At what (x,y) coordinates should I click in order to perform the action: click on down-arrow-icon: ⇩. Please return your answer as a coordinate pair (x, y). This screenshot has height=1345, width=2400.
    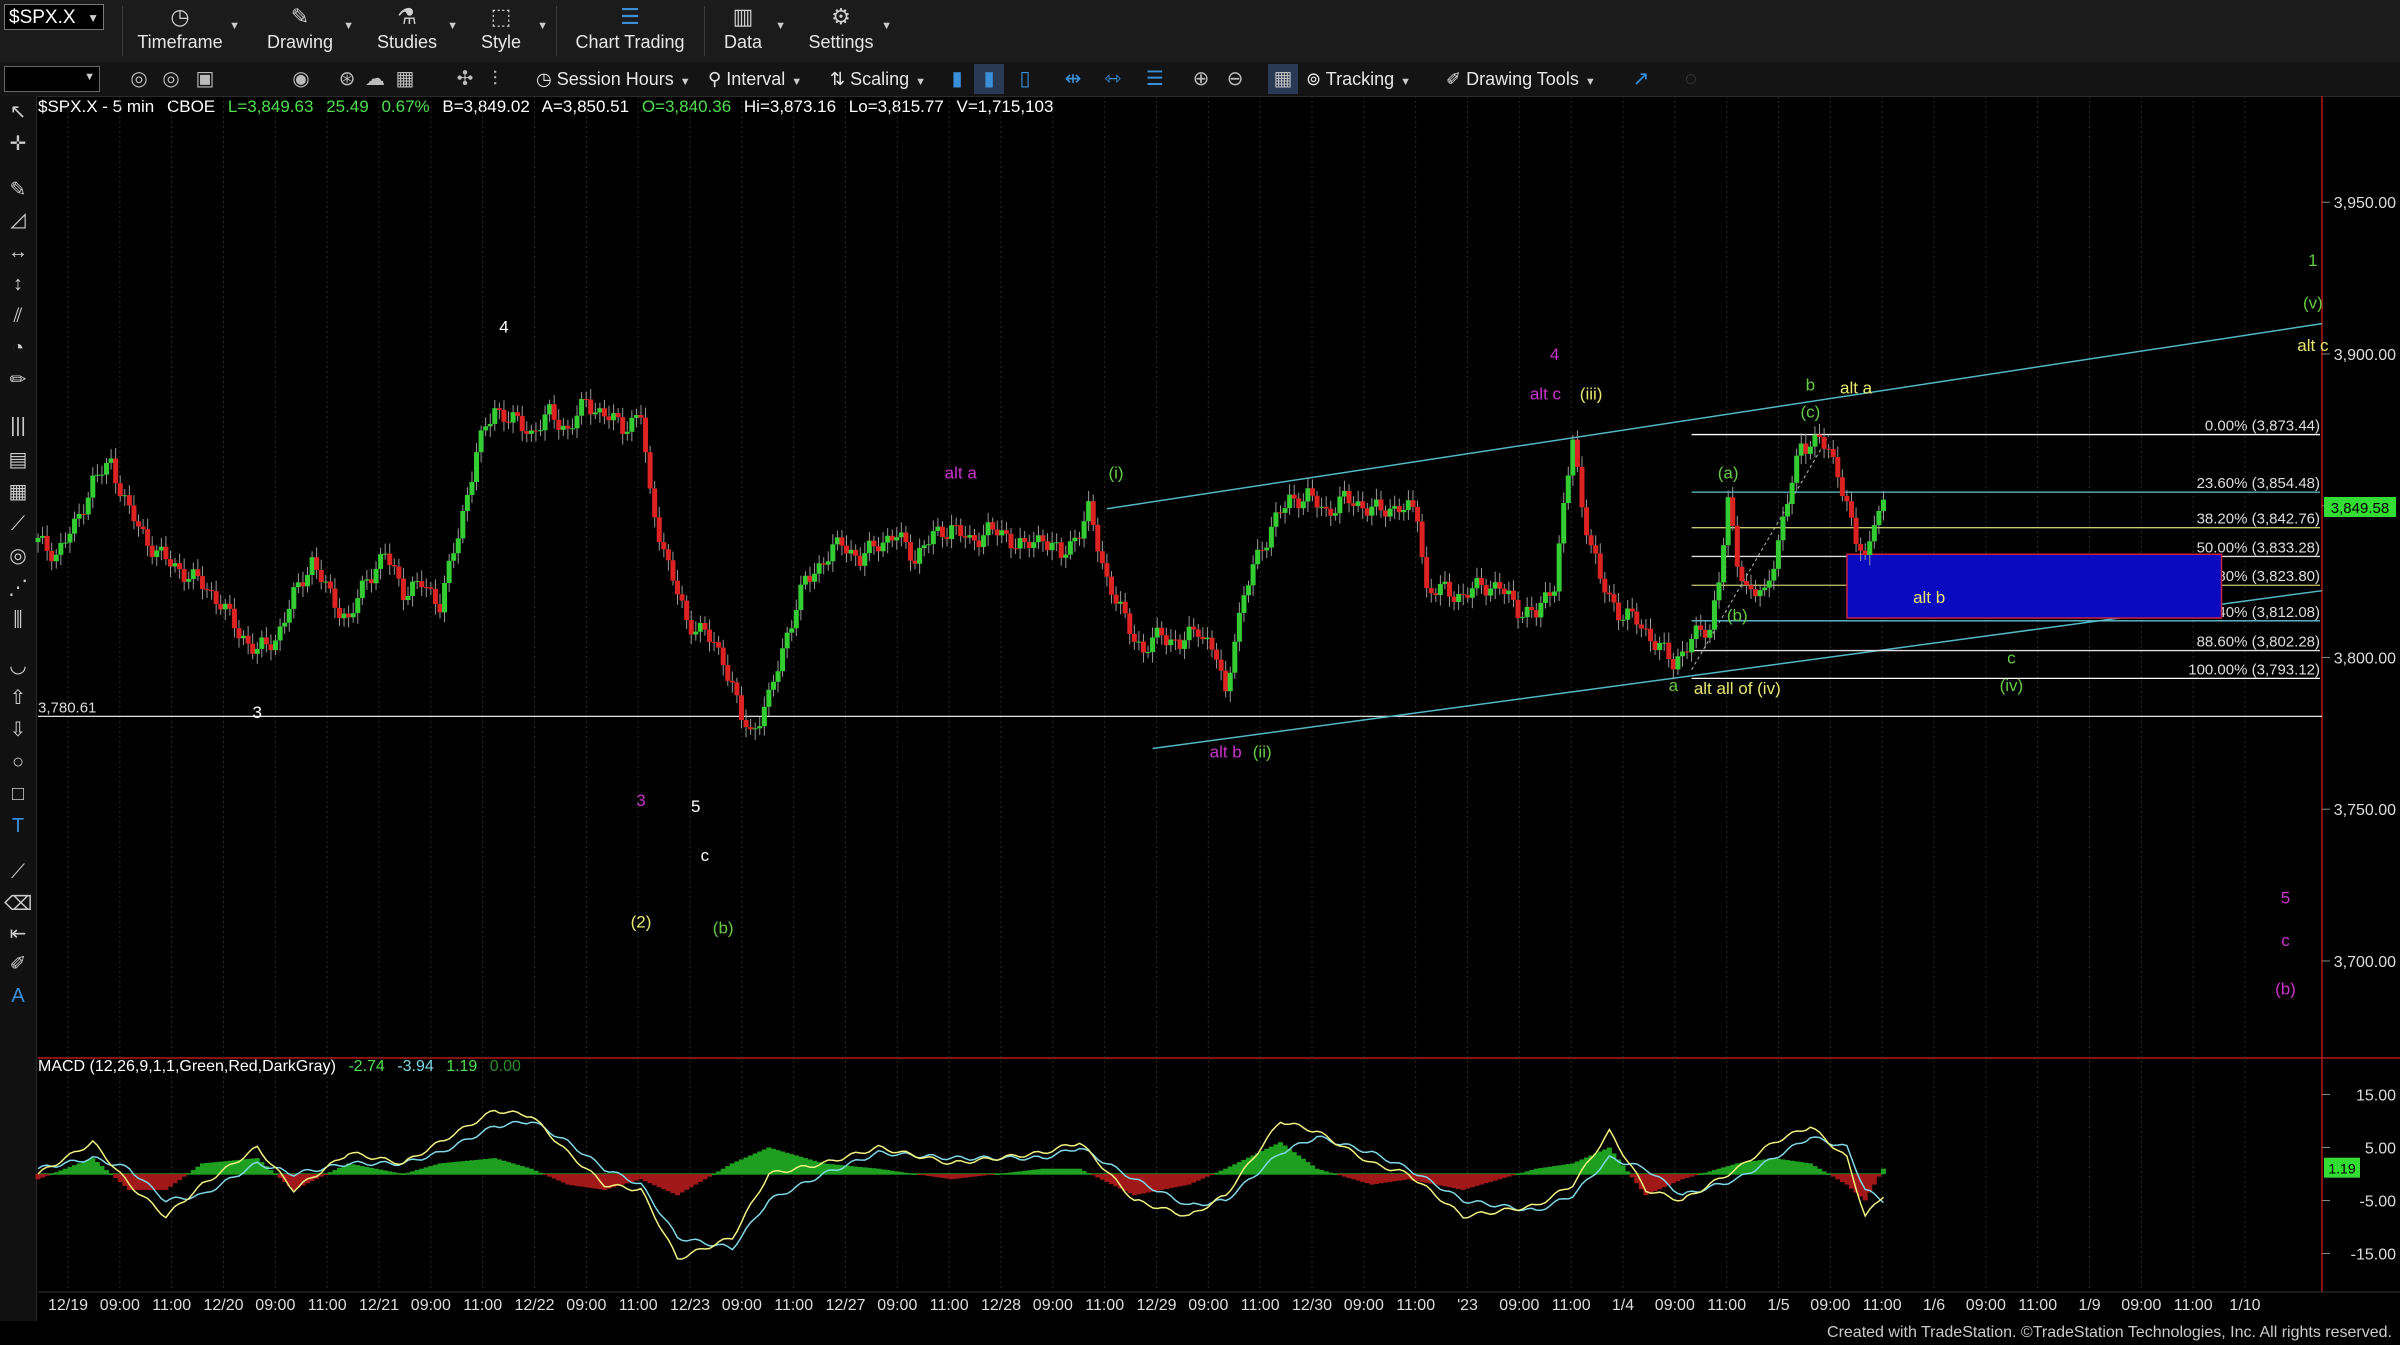
    Looking at the image, I should click on (18, 730).